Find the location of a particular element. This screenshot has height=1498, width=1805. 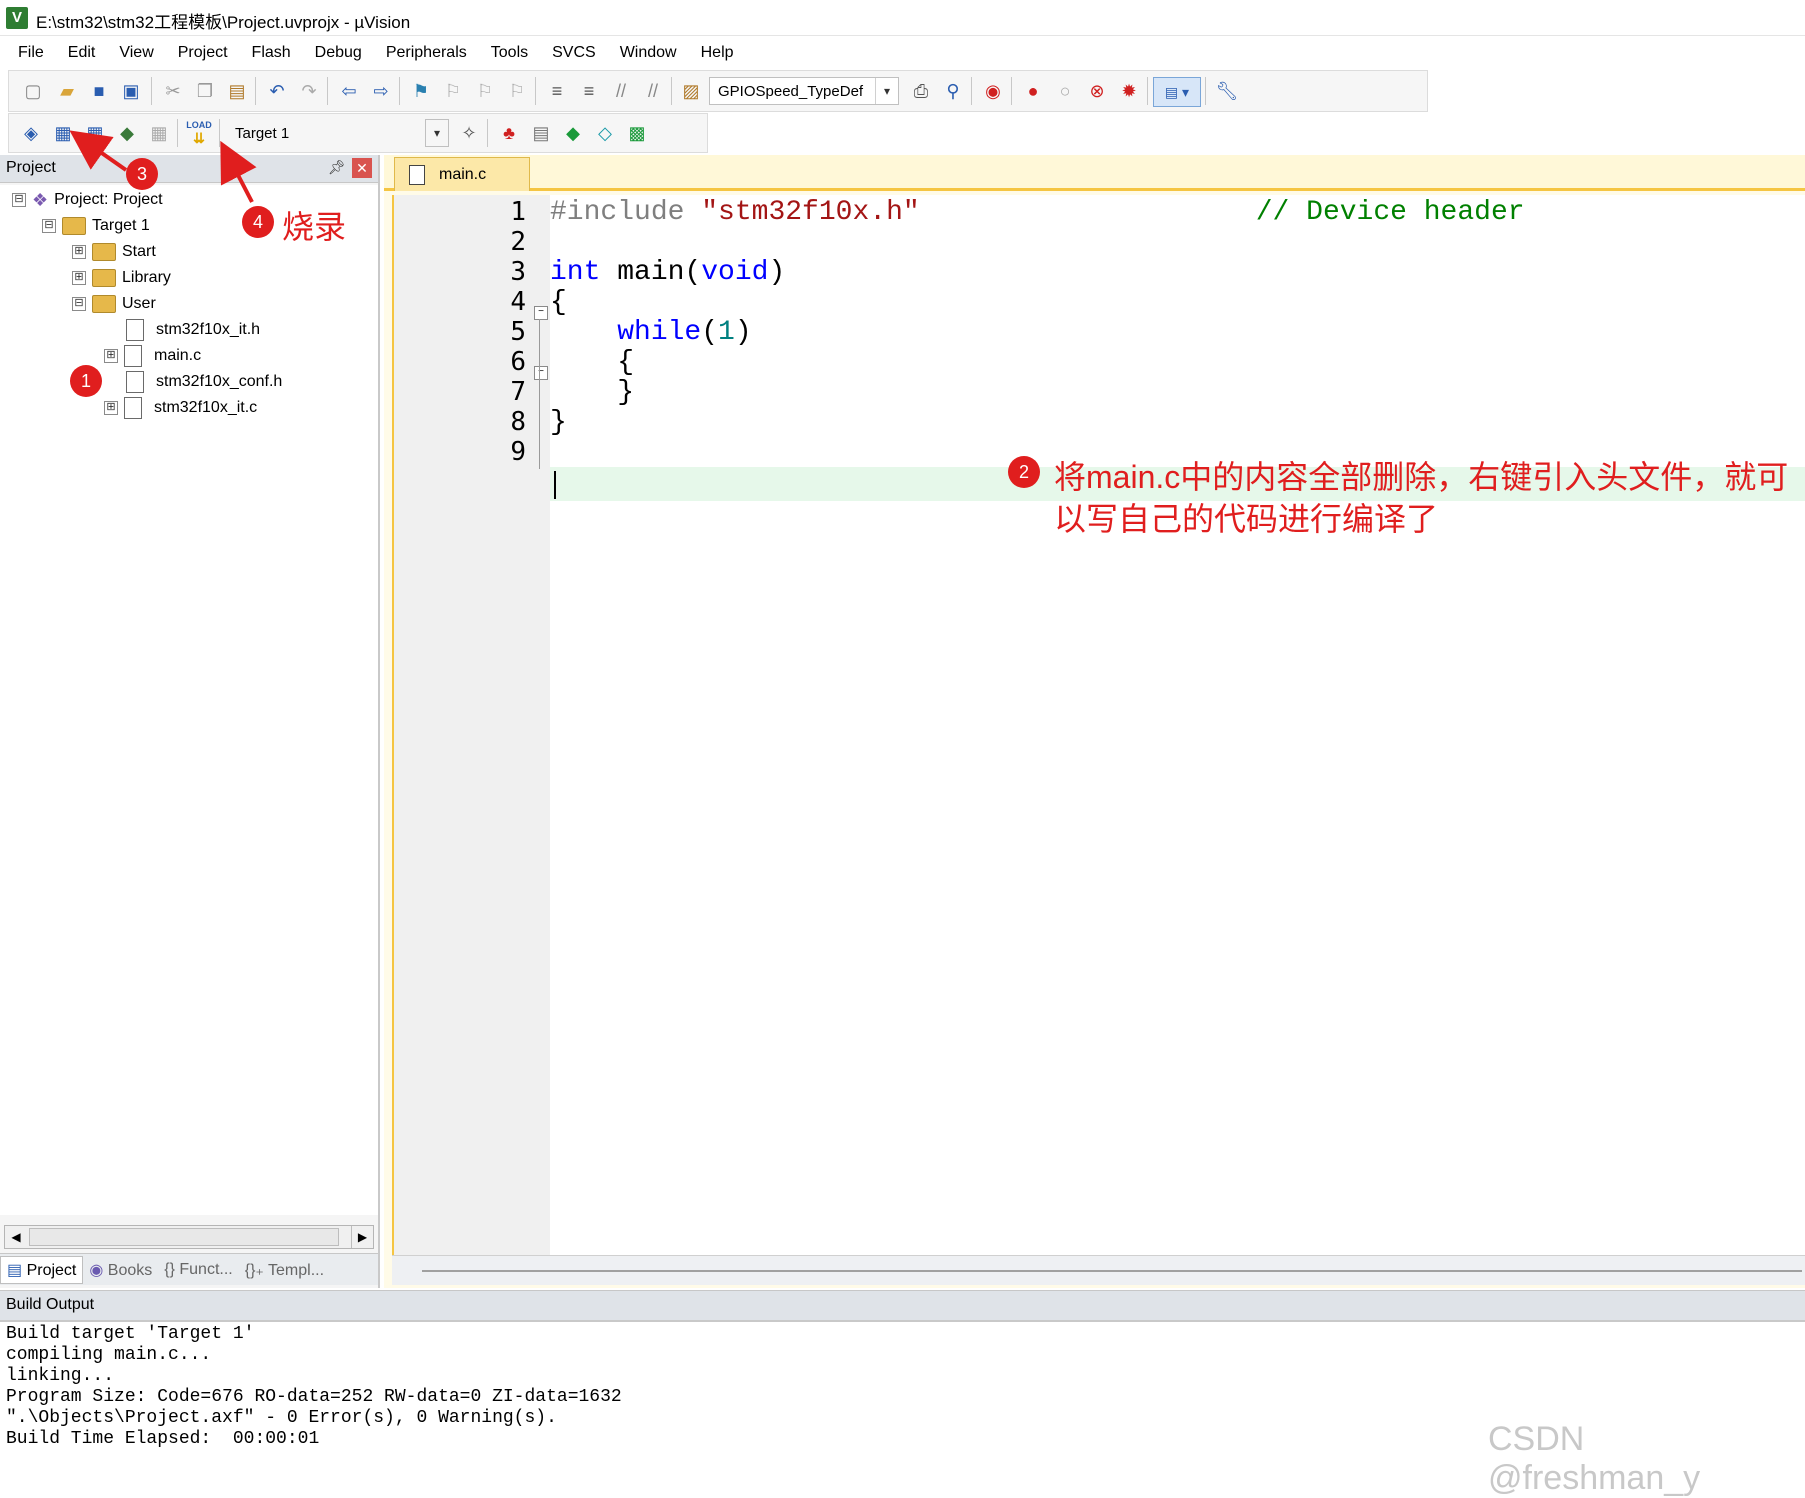

tree-node-label: Target 1 is located at coordinates (121, 225).